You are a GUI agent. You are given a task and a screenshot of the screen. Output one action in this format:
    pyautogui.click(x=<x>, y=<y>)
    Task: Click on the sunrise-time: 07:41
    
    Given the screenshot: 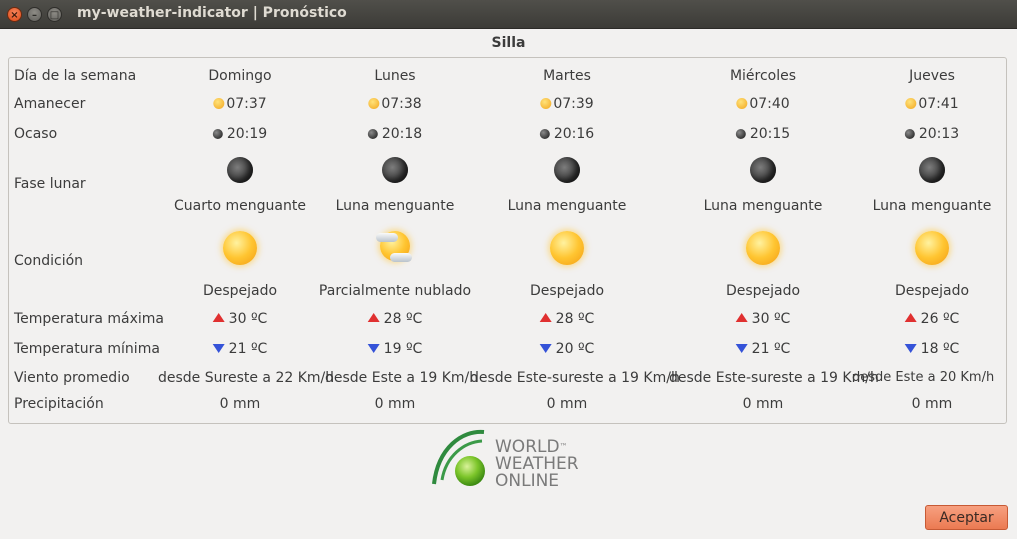 What is the action you would take?
    pyautogui.click(x=932, y=104)
    